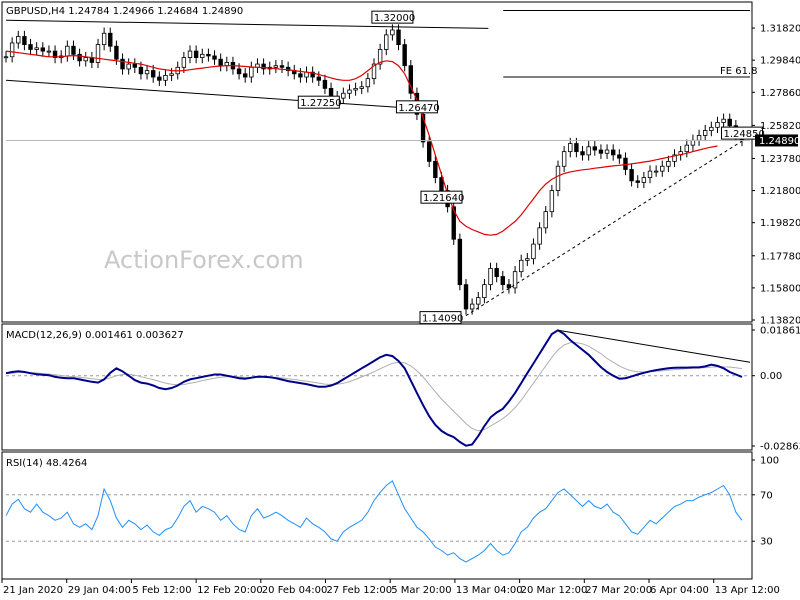  I want to click on last-price-label: 1.24890, so click(779, 141).